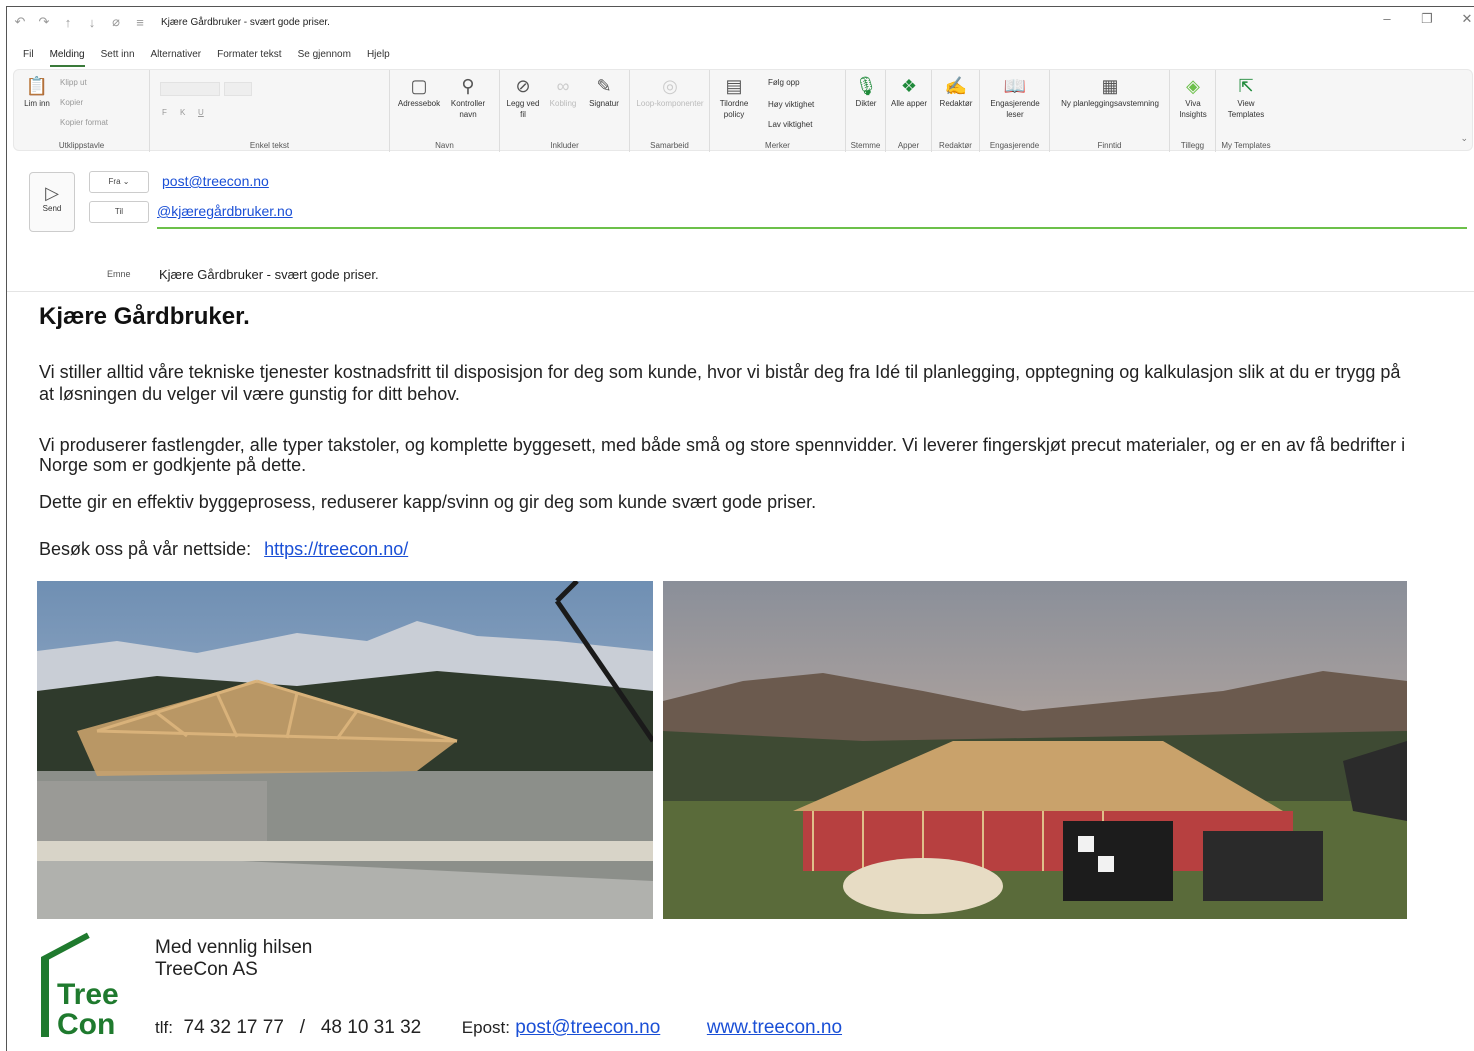 The height and width of the screenshot is (1051, 1474). I want to click on assign-policy-button: ▤ Tilordne policy, so click(734, 98).